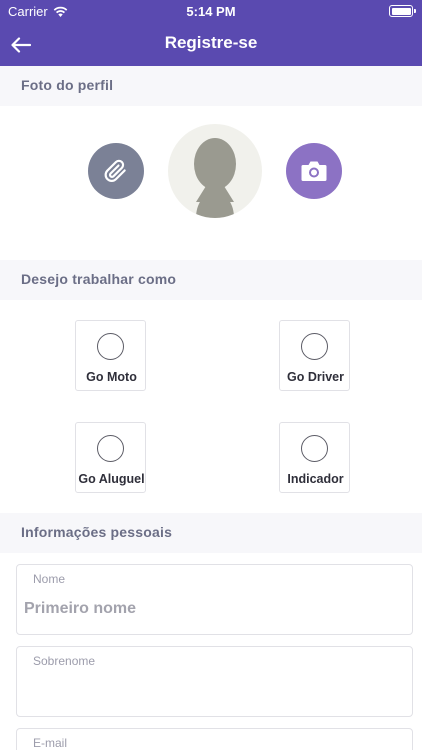 The image size is (422, 750). I want to click on field-label: Sobrenome, so click(64, 661).